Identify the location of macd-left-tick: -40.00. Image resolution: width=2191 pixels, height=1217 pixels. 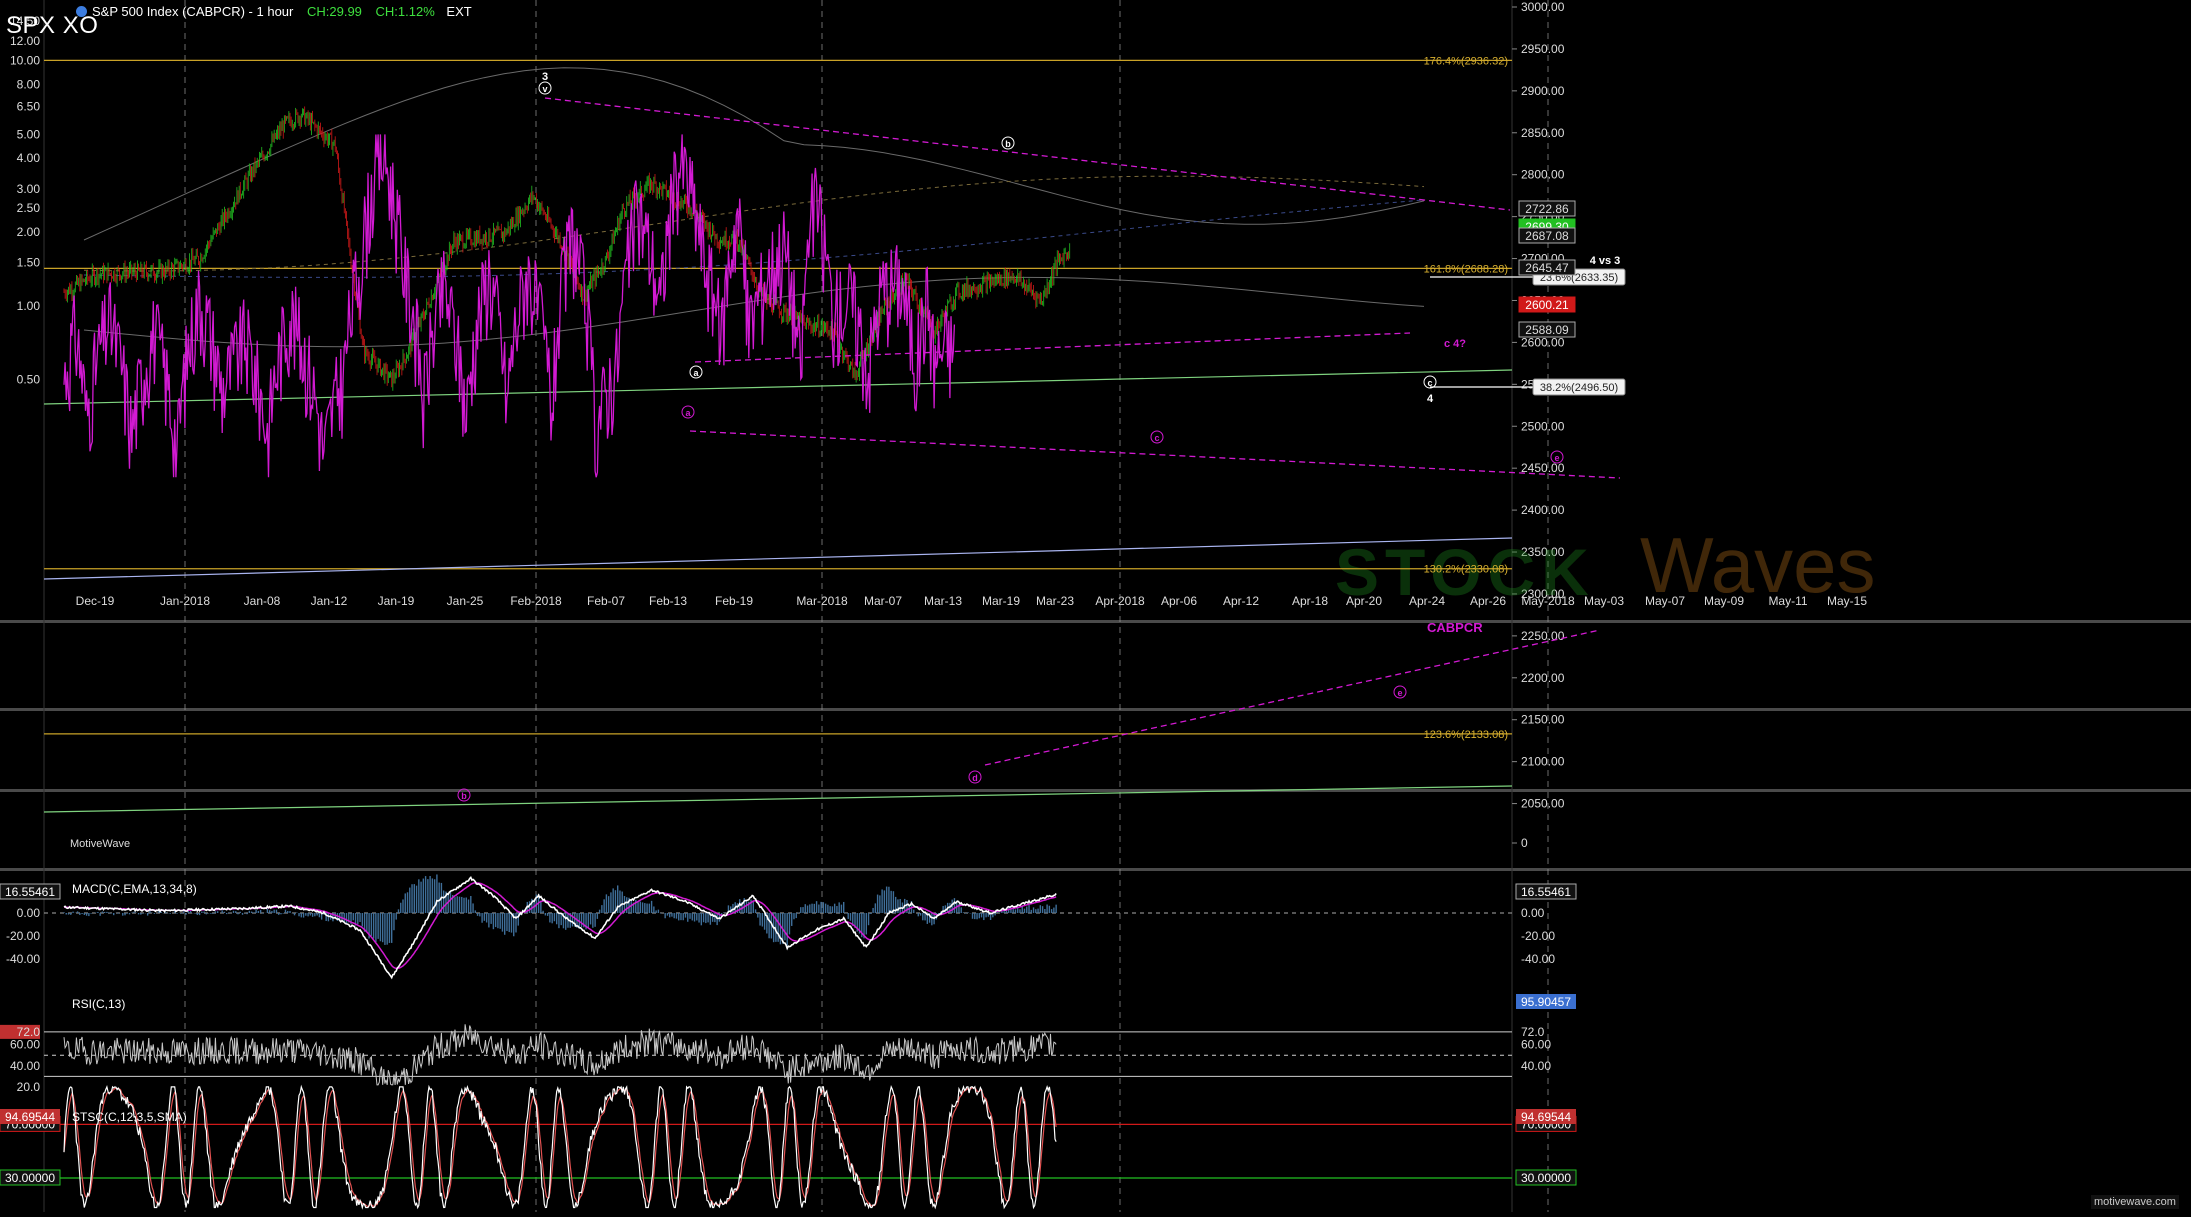
(23, 959).